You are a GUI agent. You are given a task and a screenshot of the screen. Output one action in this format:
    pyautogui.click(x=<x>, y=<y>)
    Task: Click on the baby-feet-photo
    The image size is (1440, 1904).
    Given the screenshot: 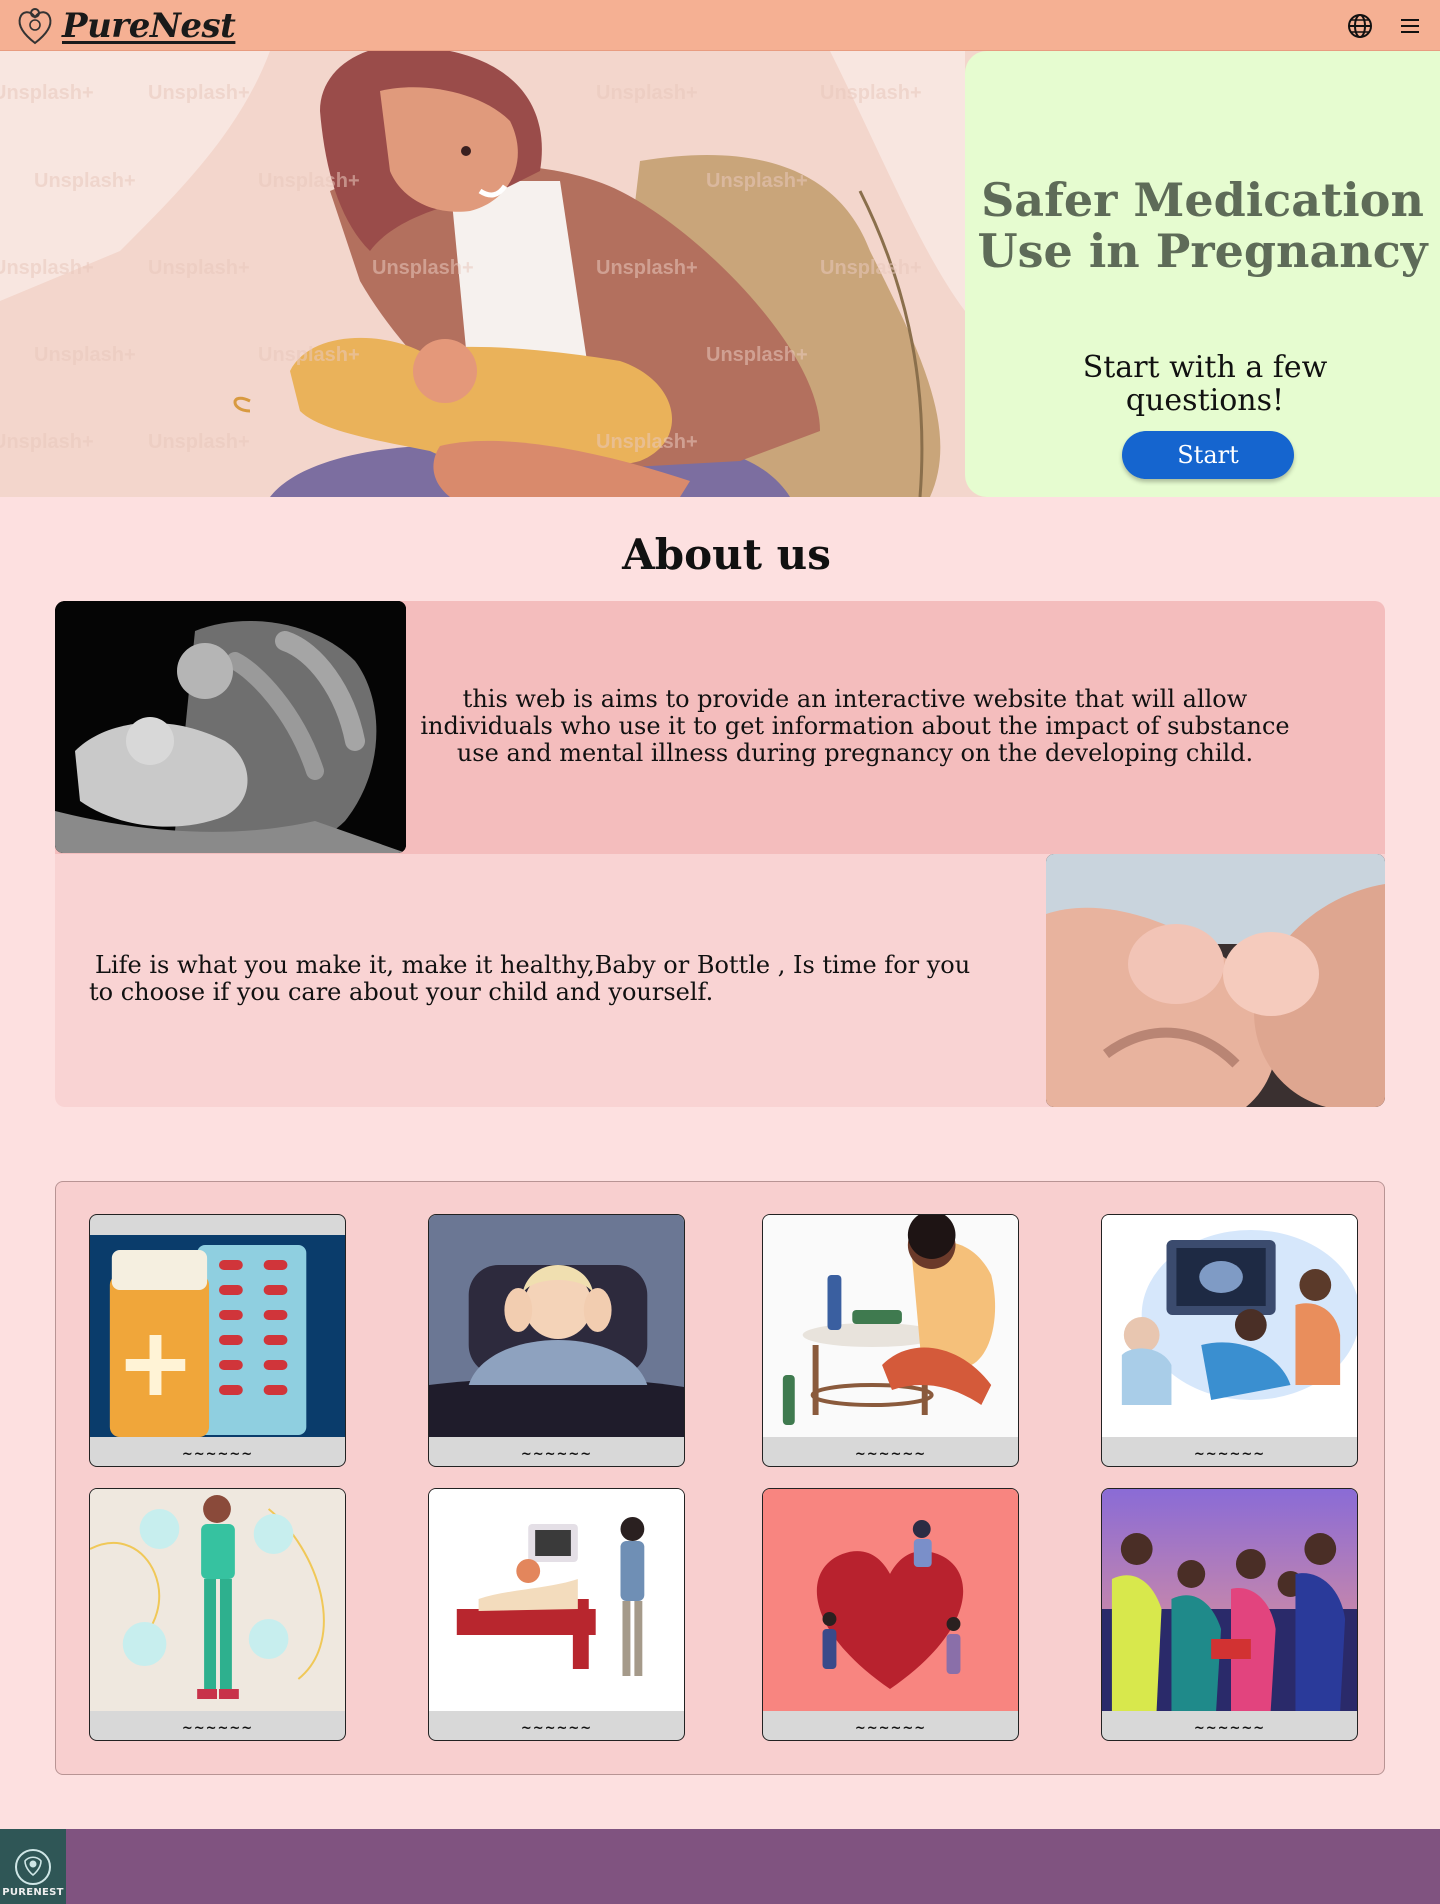 What is the action you would take?
    pyautogui.click(x=1215, y=980)
    